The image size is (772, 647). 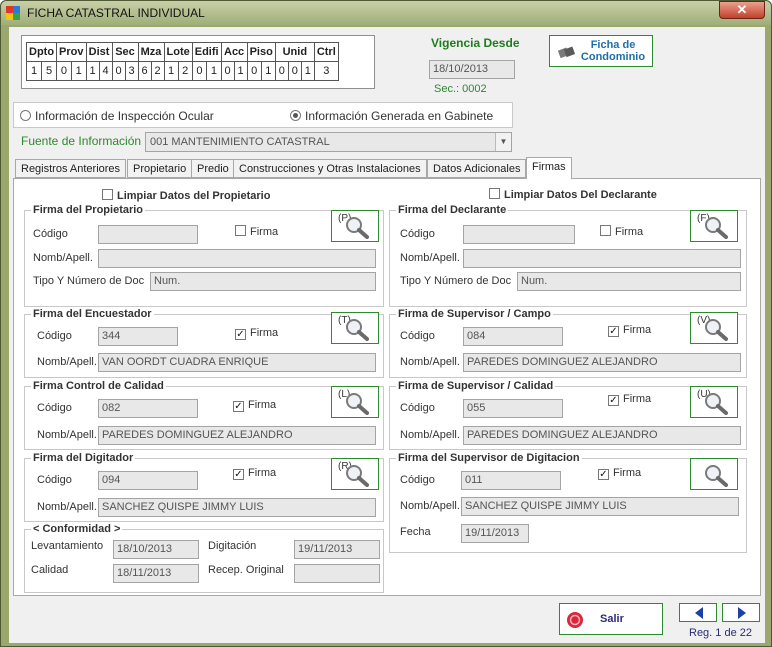 I want to click on digitador-nombre-field: SANCHEZ QUISPE JIMMY LUIS, so click(x=237, y=507).